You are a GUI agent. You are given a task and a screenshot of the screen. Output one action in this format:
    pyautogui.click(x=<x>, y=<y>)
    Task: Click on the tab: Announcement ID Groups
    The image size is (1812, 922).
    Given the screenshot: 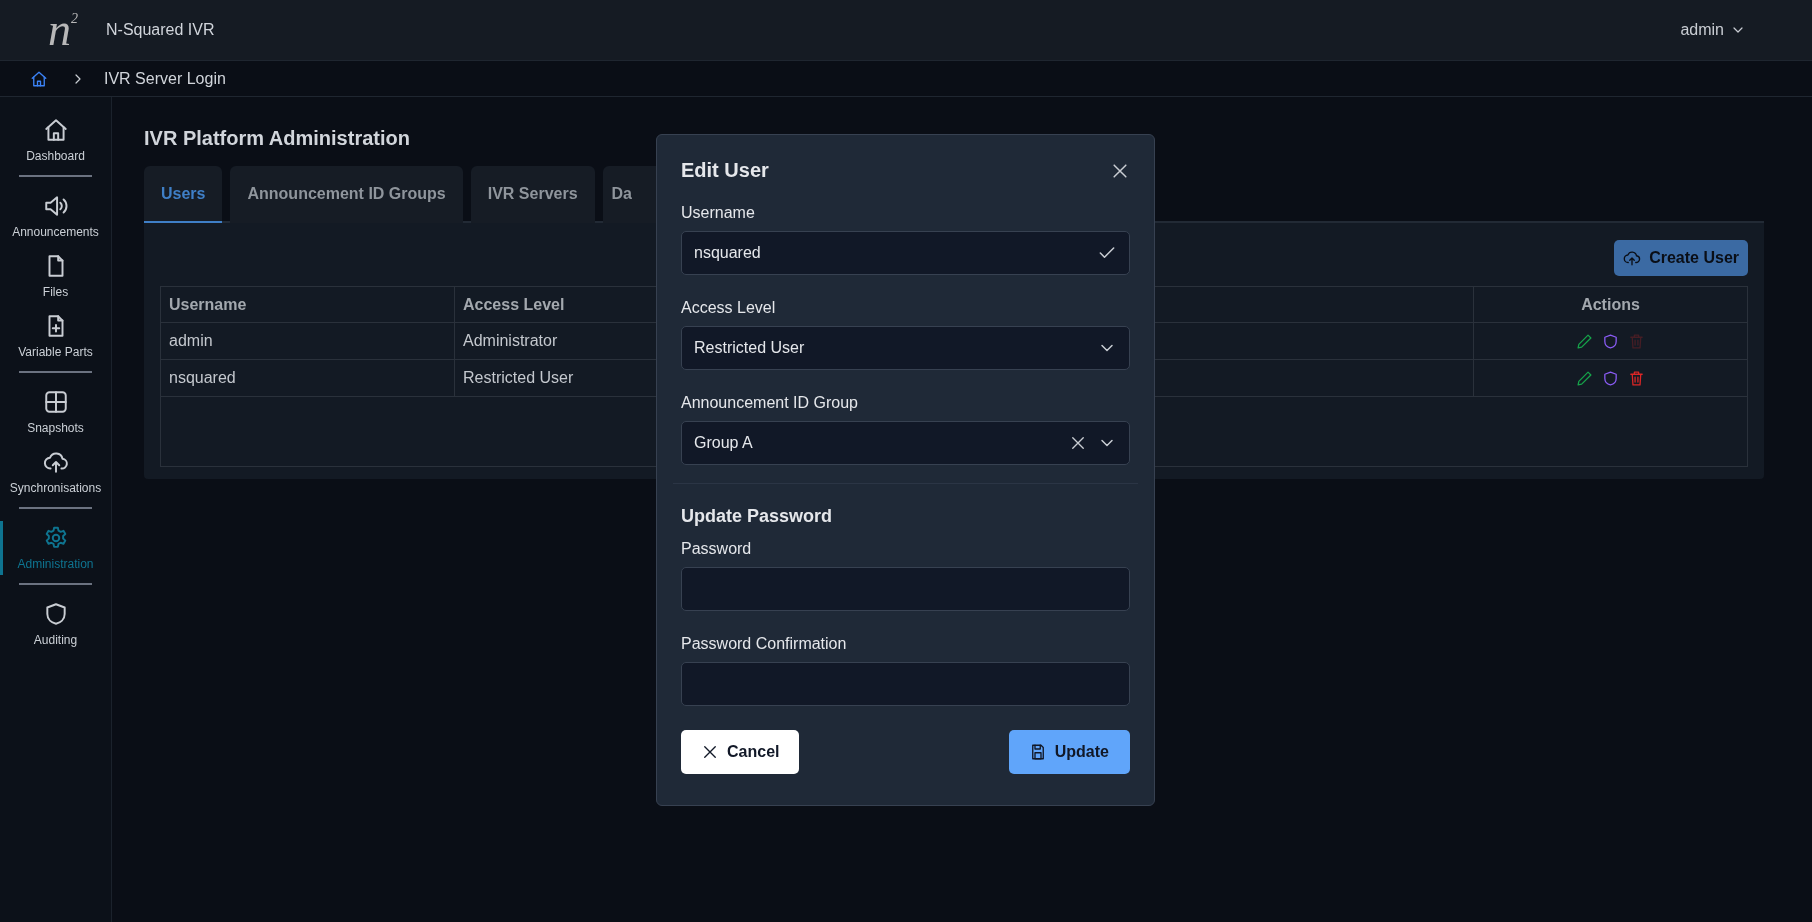 What is the action you would take?
    pyautogui.click(x=346, y=194)
    